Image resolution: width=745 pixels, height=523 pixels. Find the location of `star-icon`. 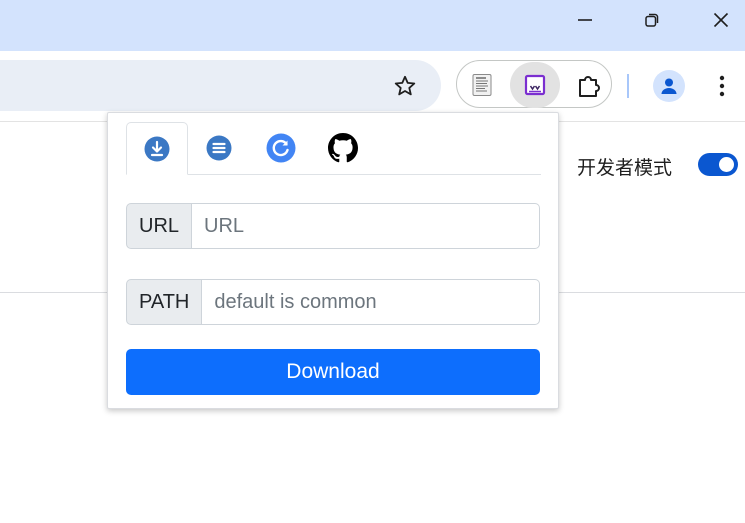

star-icon is located at coordinates (405, 85).